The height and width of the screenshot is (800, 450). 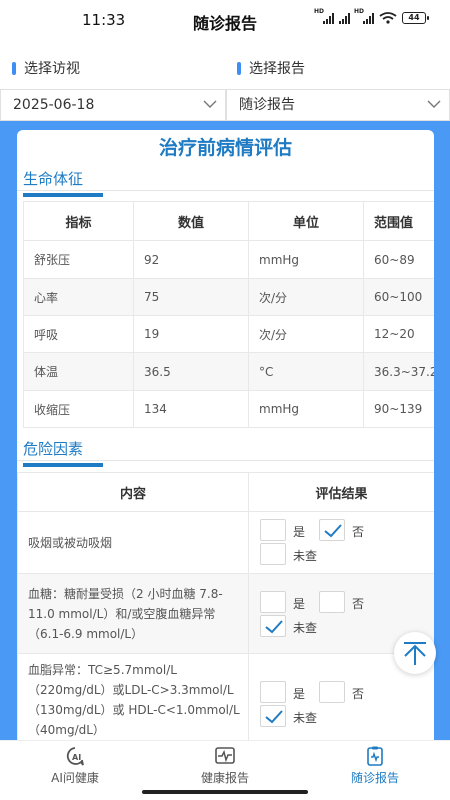 I want to click on risk-result: 是 否 未查, so click(x=341, y=542).